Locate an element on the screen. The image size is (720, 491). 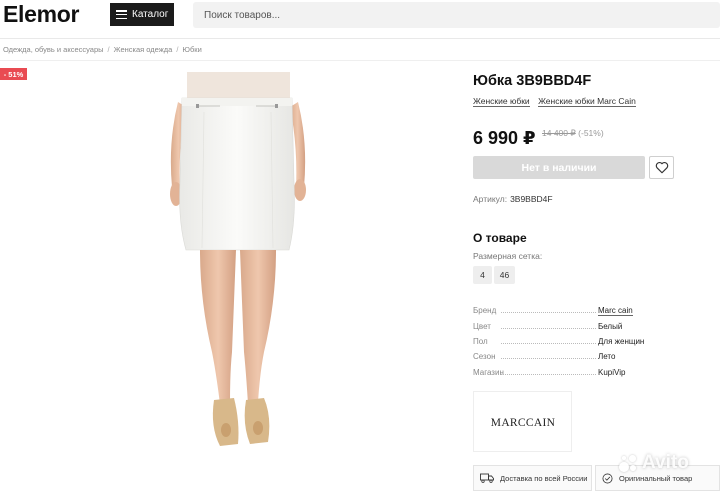
spec-row-season: Сезон Лето is located at coordinates (573, 356).